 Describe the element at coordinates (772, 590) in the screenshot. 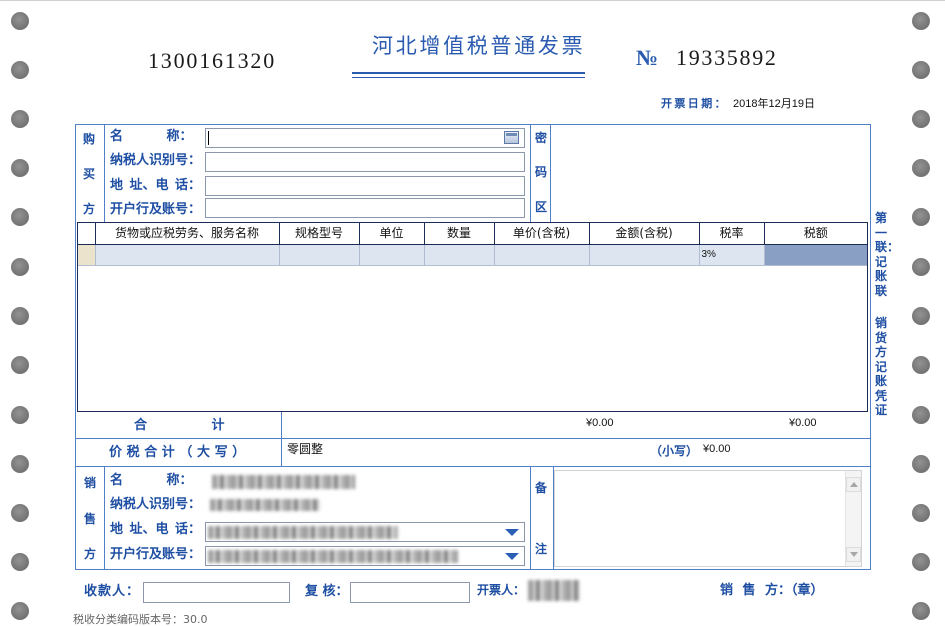

I see `seller-seal-label: 销 售 方：（章）` at that location.